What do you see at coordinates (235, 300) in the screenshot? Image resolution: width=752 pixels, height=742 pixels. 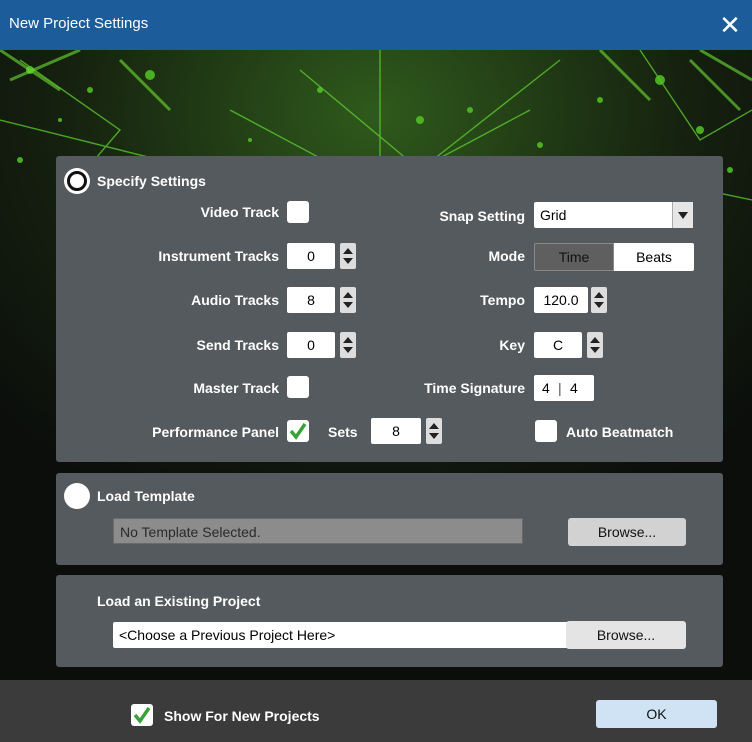 I see `audio-tracks-label: Audio Tracks` at bounding box center [235, 300].